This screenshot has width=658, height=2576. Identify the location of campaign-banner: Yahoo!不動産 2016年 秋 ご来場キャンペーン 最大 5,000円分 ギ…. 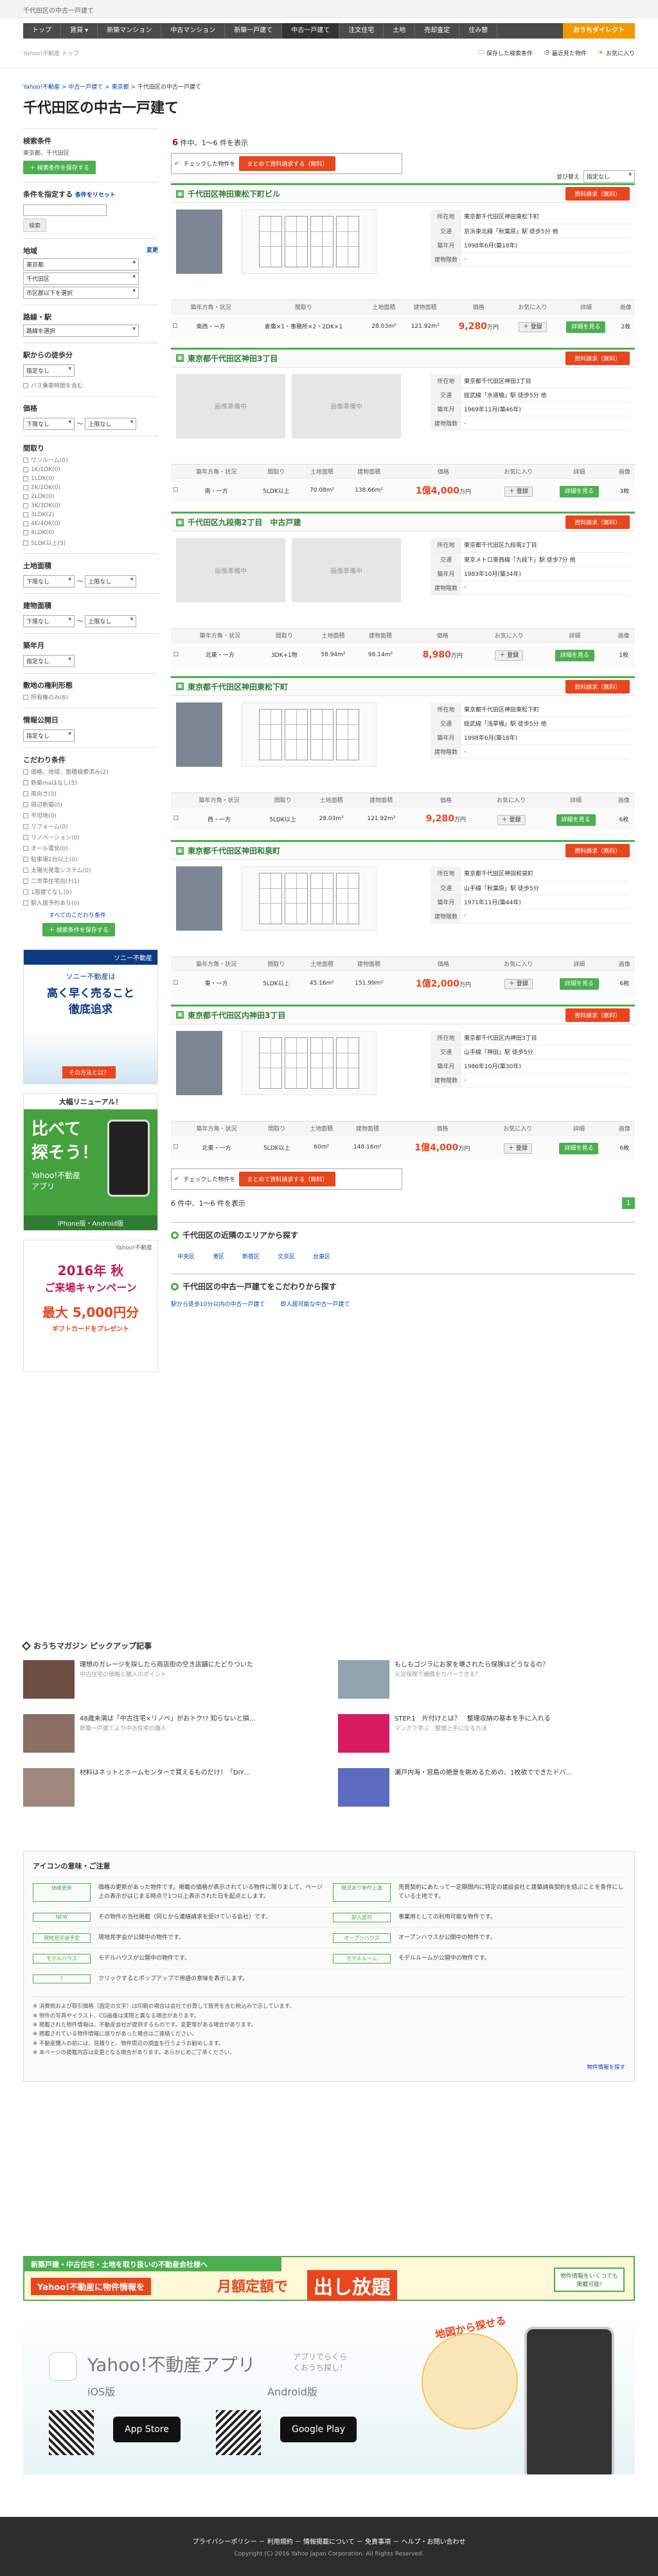
(91, 1306).